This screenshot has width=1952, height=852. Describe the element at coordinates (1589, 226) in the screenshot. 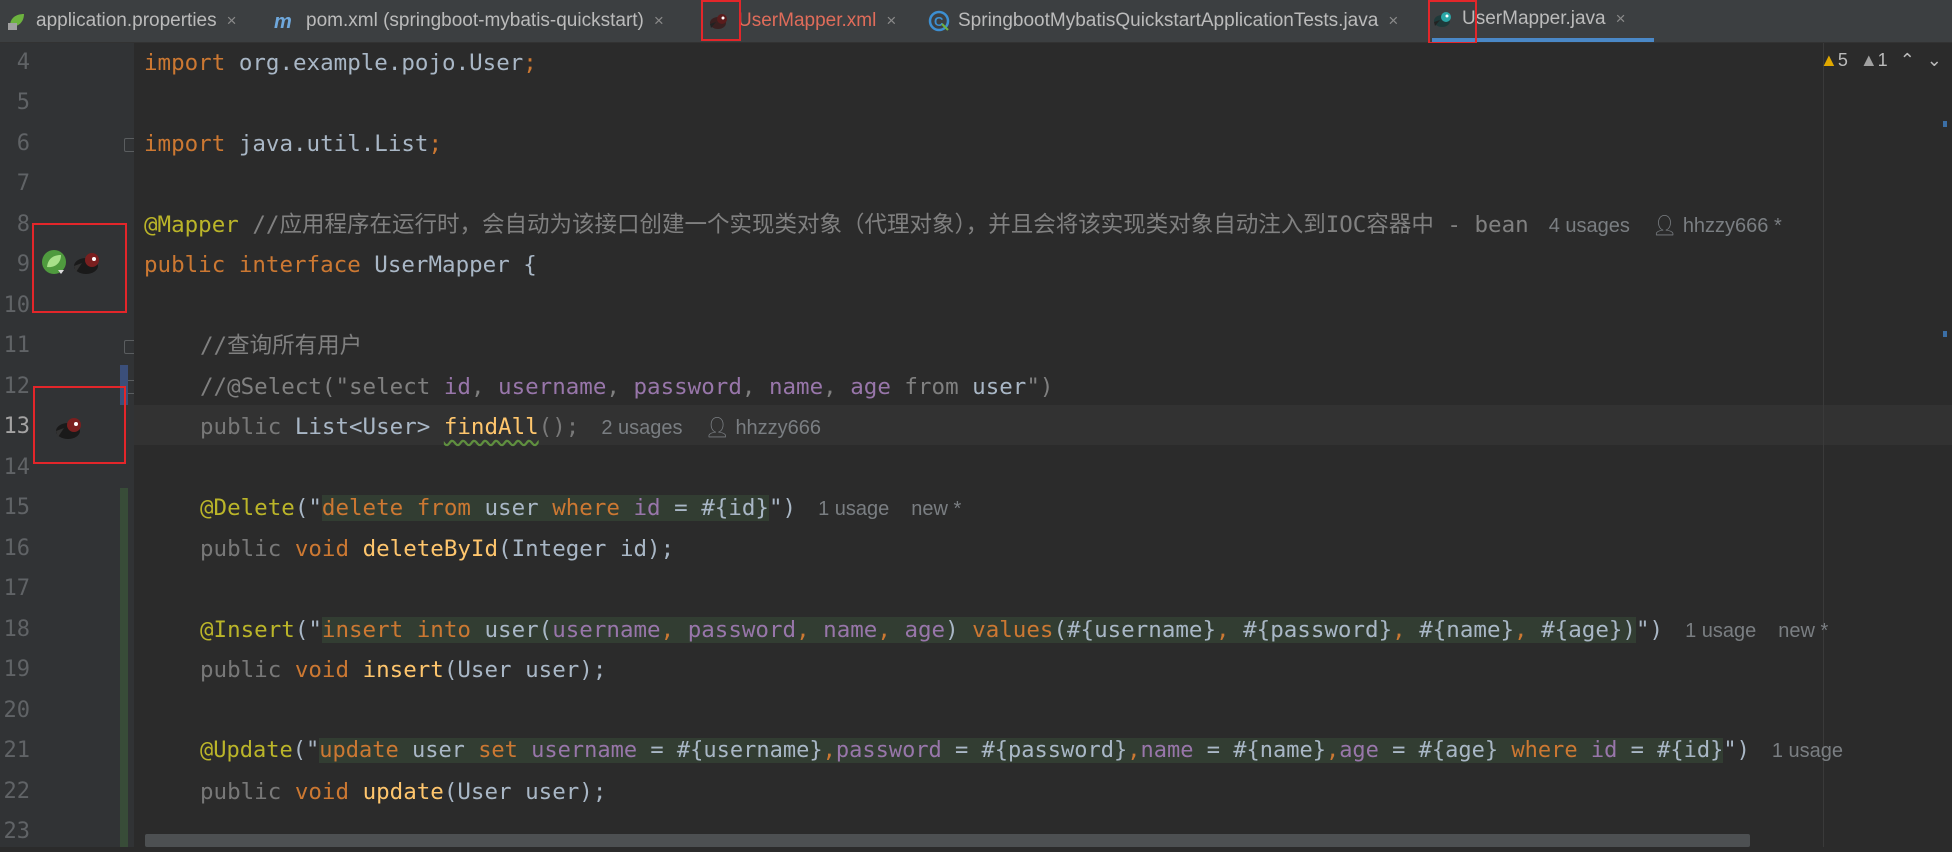

I see `usages-hint: 4 usages` at that location.